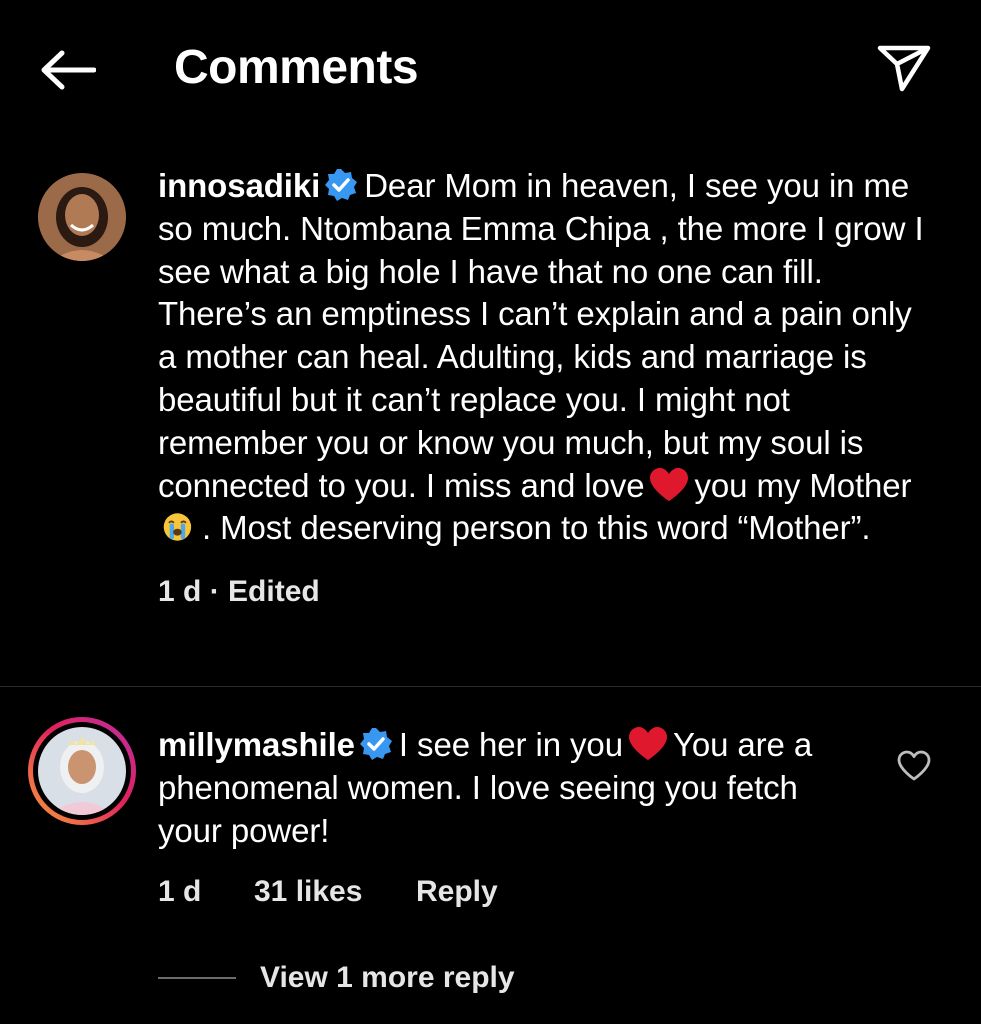  Describe the element at coordinates (239, 185) in the screenshot. I see `username: innosadiki` at that location.